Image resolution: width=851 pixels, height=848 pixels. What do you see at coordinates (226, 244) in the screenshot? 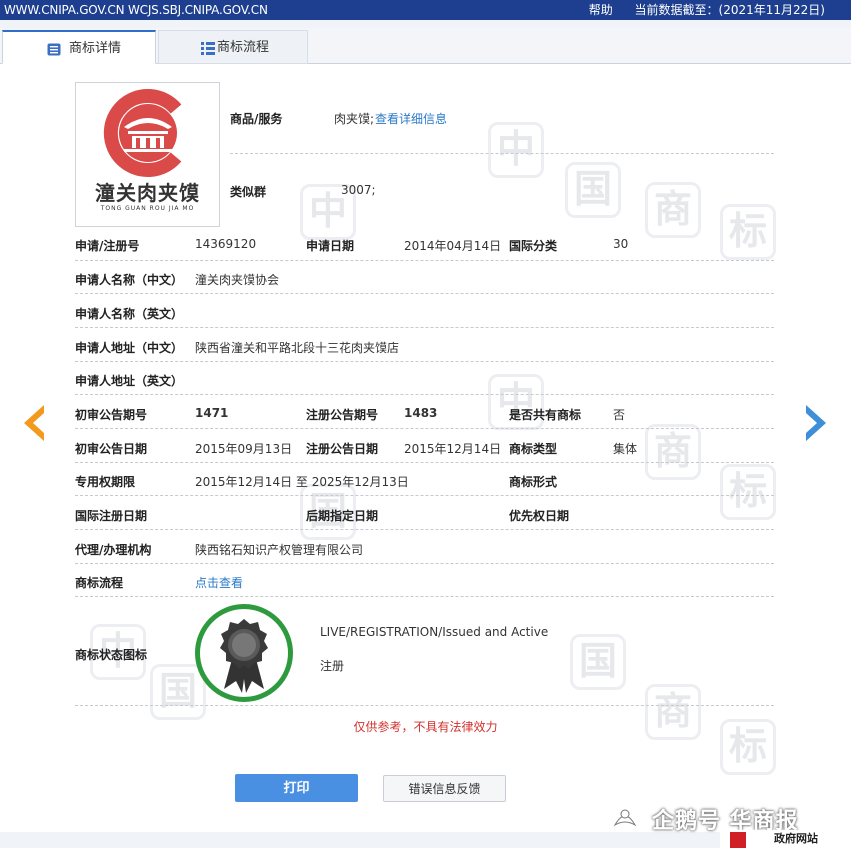
I see `reg-no-value: 14369120` at bounding box center [226, 244].